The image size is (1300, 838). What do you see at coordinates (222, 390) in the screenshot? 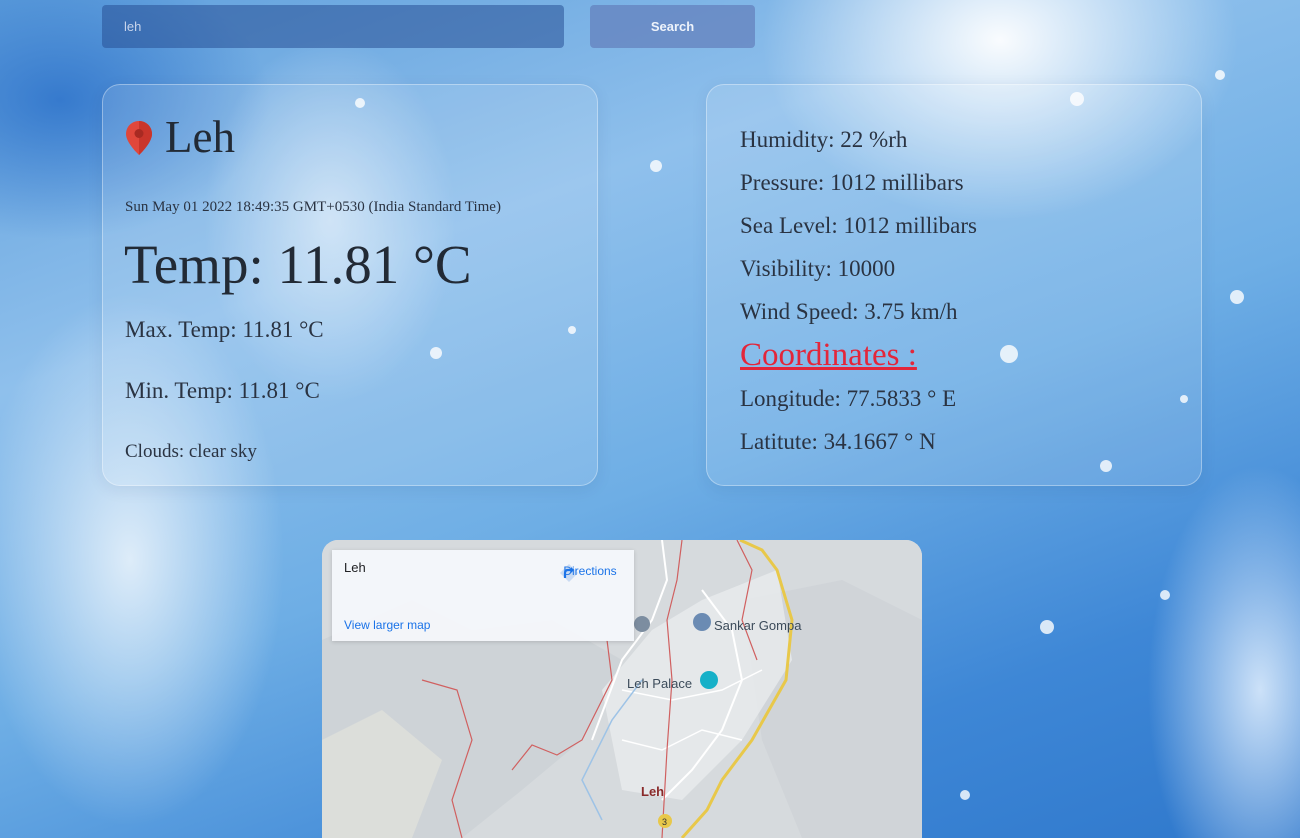
I see `min-temperature: Min. Temp: 11.81 °C` at bounding box center [222, 390].